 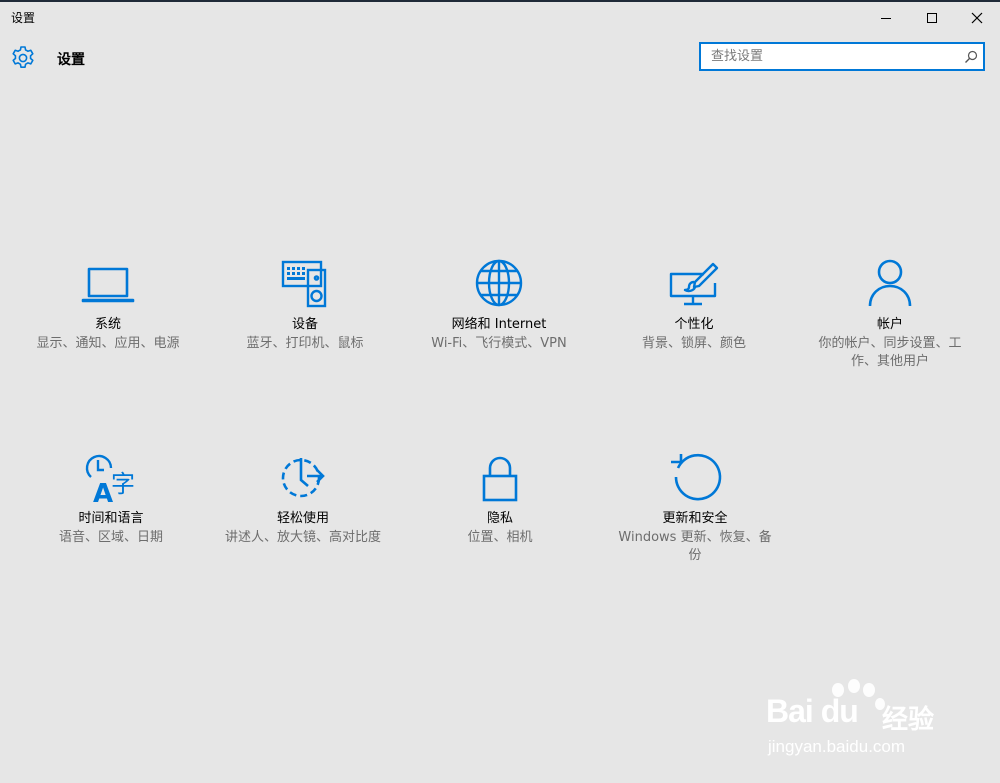 What do you see at coordinates (303, 499) in the screenshot?
I see `category-ease-of-access: 轻松使用 讲述人、放大镜、高对比度` at bounding box center [303, 499].